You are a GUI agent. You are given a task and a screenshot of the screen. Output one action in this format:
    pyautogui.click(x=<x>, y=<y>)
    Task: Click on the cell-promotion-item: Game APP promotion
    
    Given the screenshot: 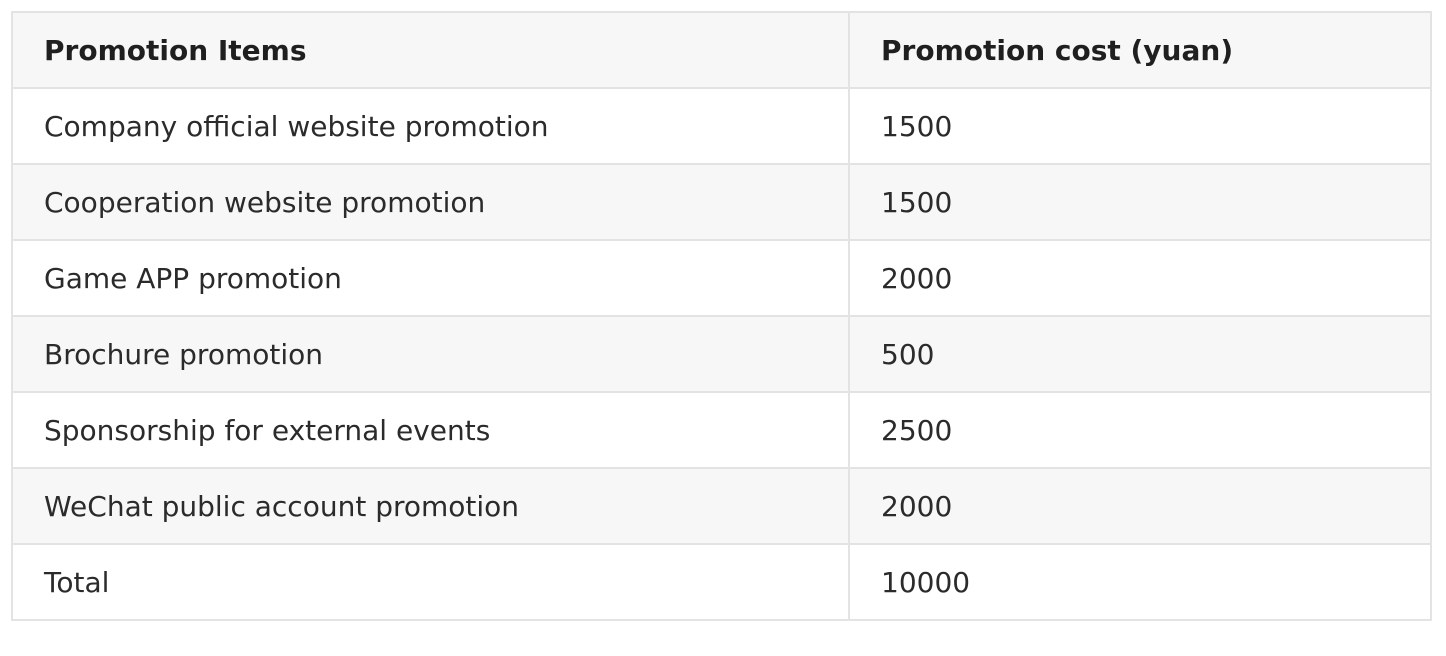 What is the action you would take?
    pyautogui.click(x=430, y=278)
    